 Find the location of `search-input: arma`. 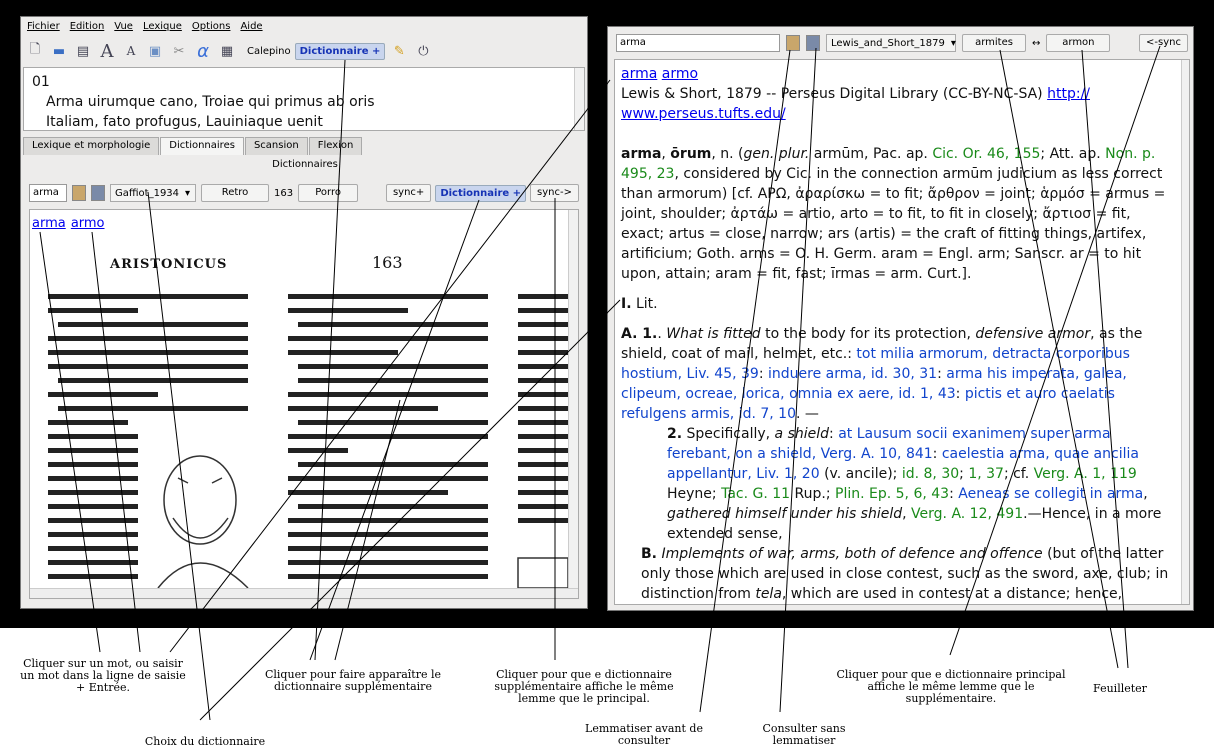

search-input: arma is located at coordinates (48, 193).